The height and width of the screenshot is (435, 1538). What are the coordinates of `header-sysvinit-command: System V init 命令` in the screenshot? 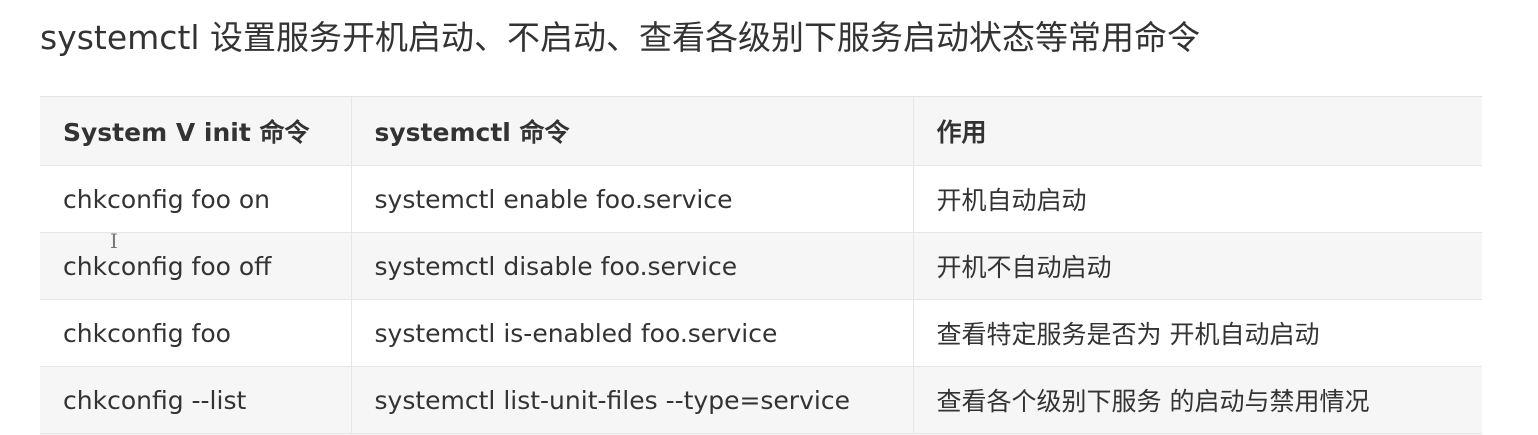 It's located at (196, 131).